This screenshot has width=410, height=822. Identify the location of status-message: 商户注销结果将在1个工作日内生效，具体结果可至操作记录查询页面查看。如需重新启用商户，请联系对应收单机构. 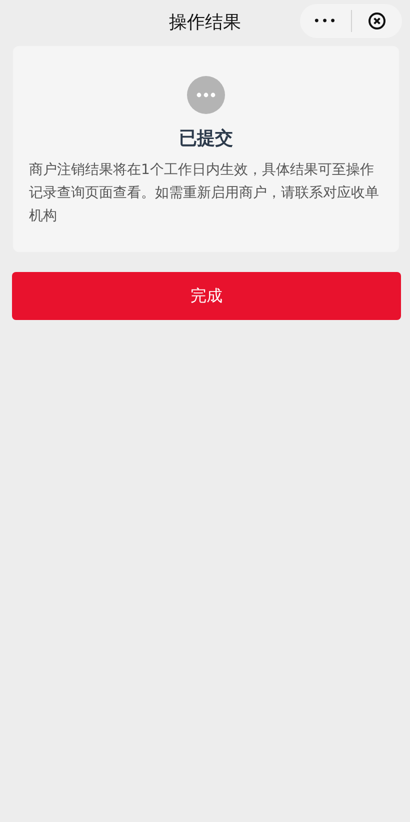
(204, 193).